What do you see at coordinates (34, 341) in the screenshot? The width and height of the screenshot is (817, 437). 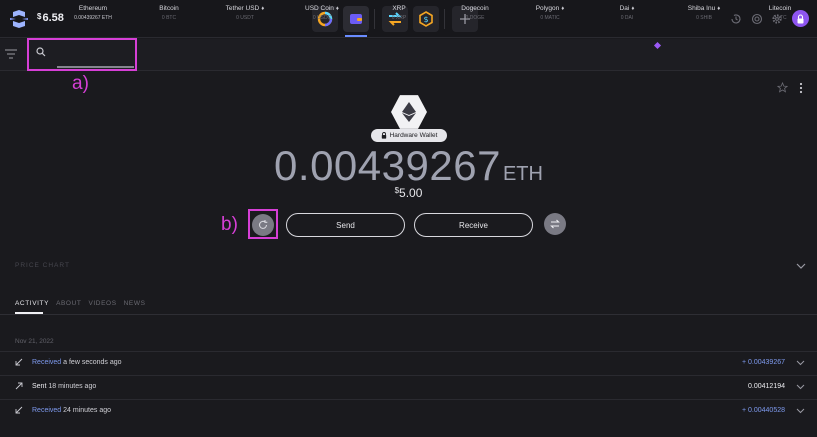 I see `activity-date: Nov 21, 2022` at bounding box center [34, 341].